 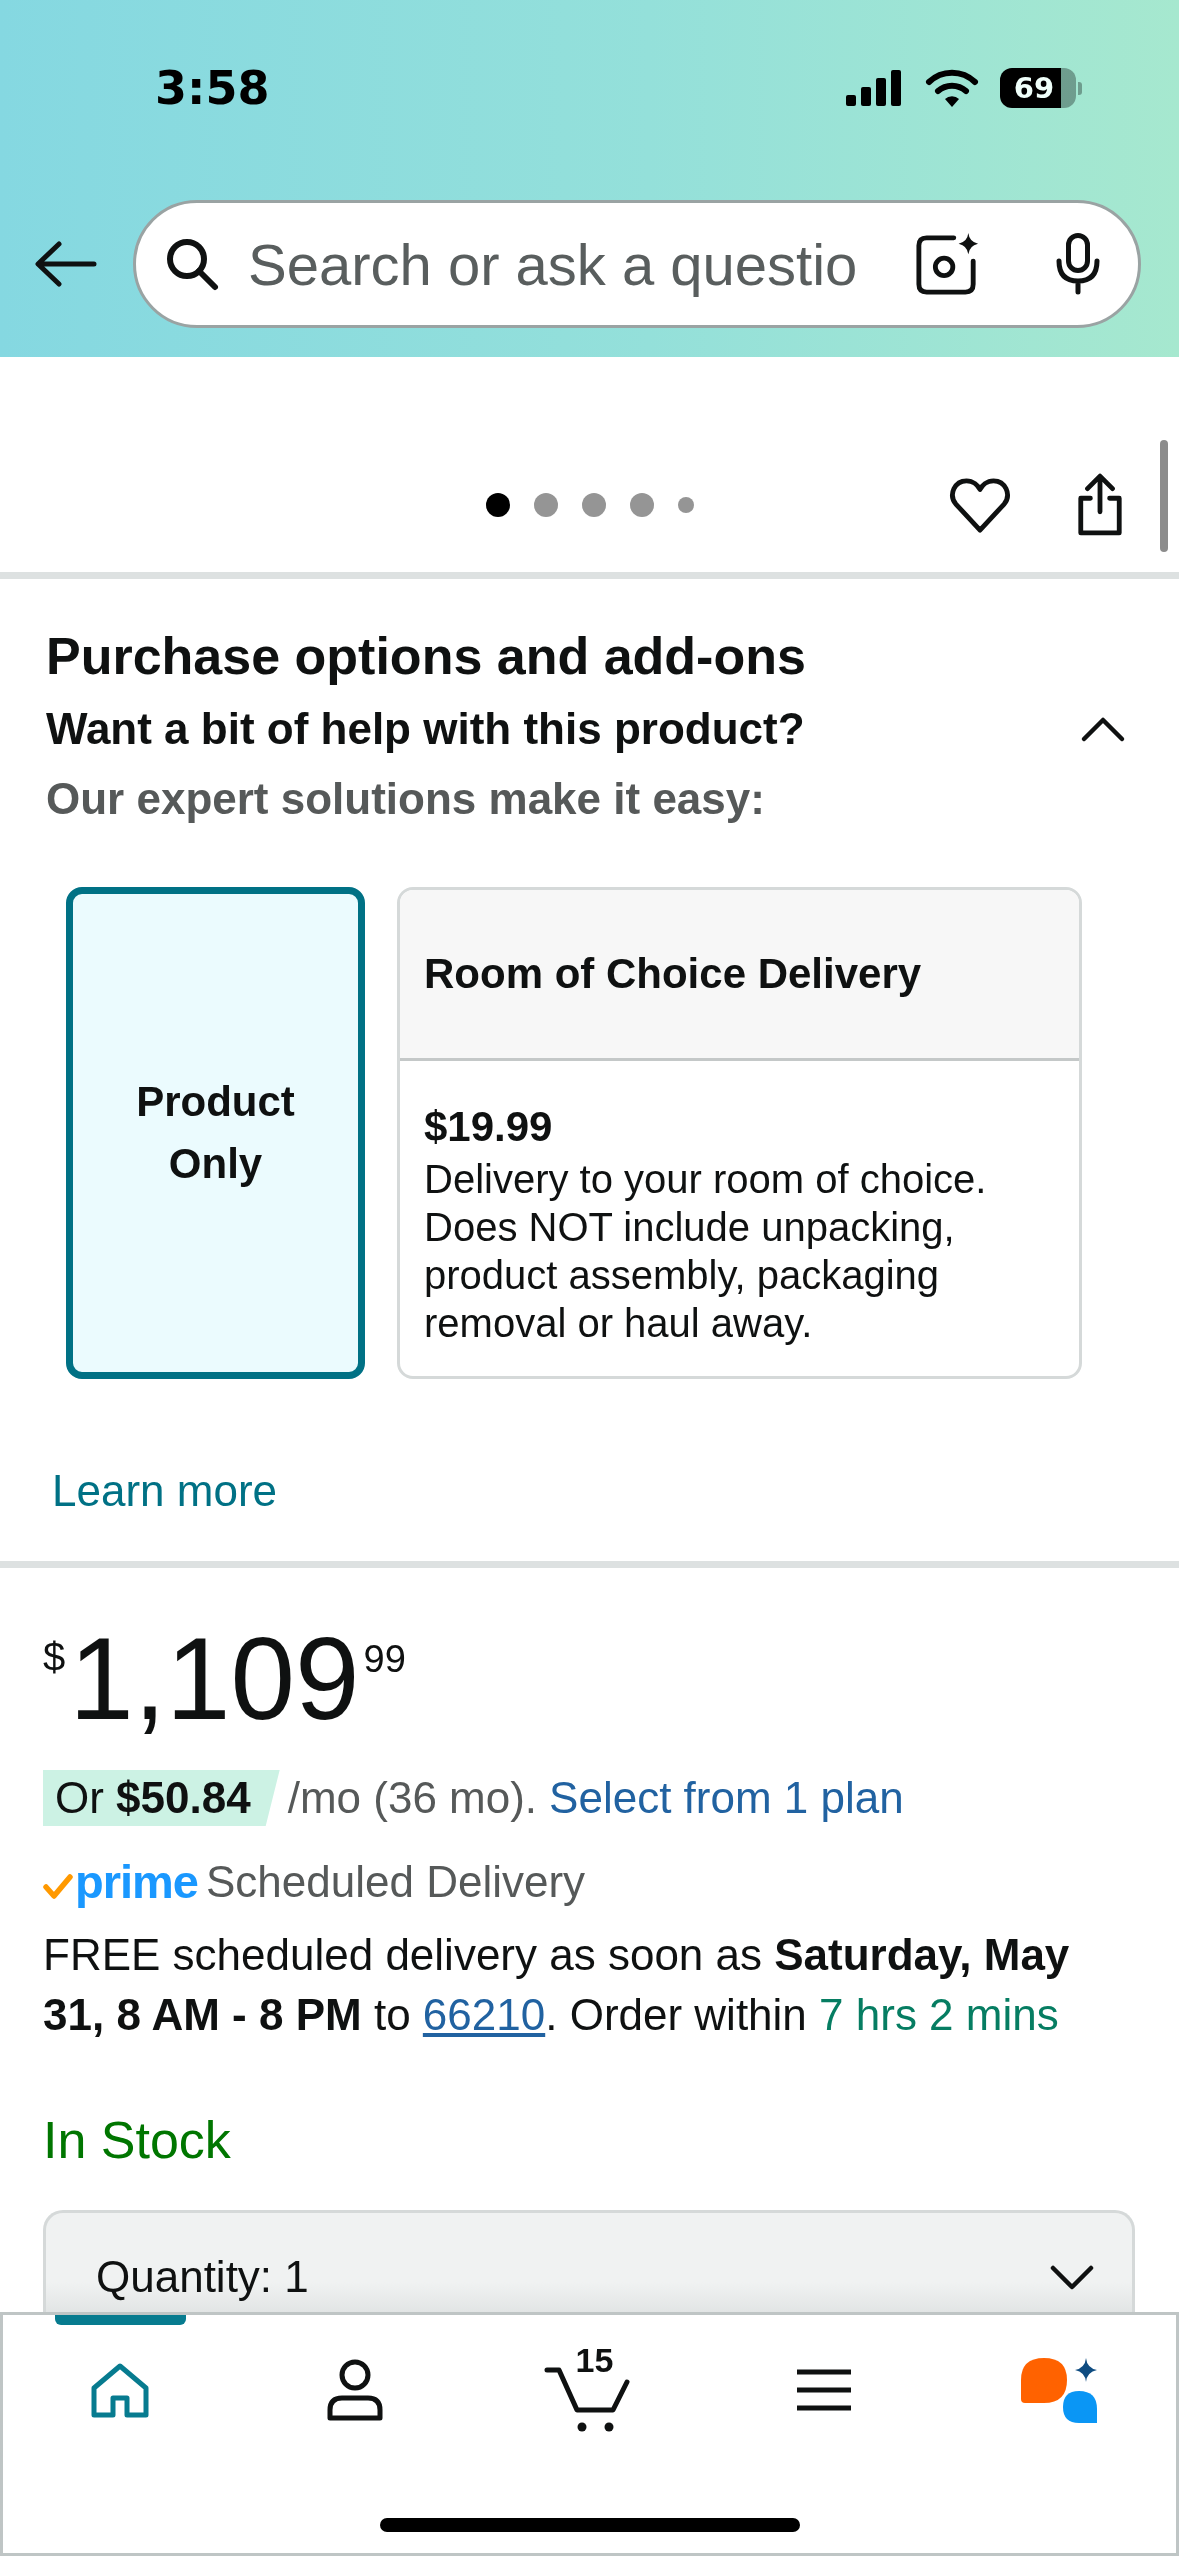 What do you see at coordinates (673, 974) in the screenshot?
I see `option-title: Room of Choice Delivery` at bounding box center [673, 974].